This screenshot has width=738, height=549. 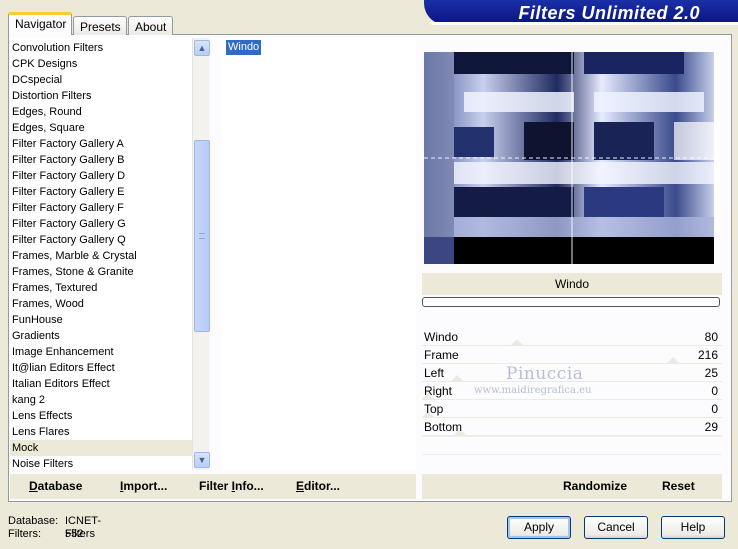 I want to click on category-item: Filter Factory Gallery G, so click(x=109, y=224).